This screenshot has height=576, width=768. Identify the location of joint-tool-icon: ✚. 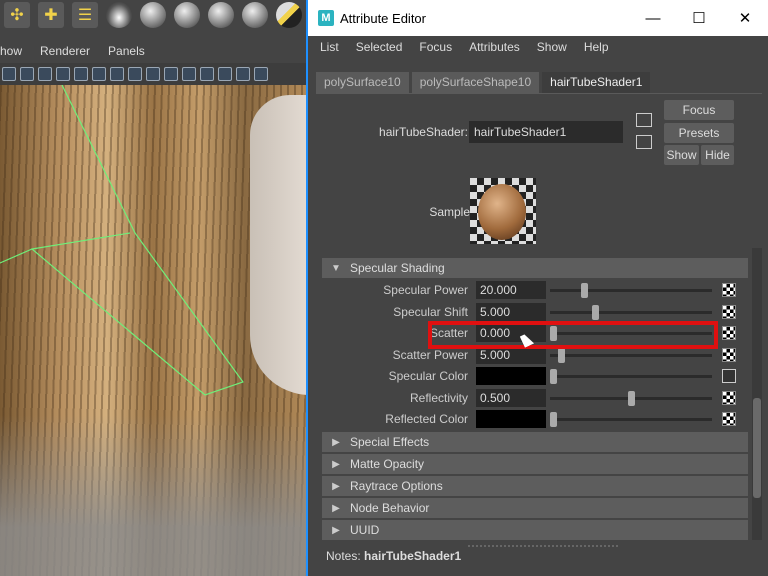
(51, 15).